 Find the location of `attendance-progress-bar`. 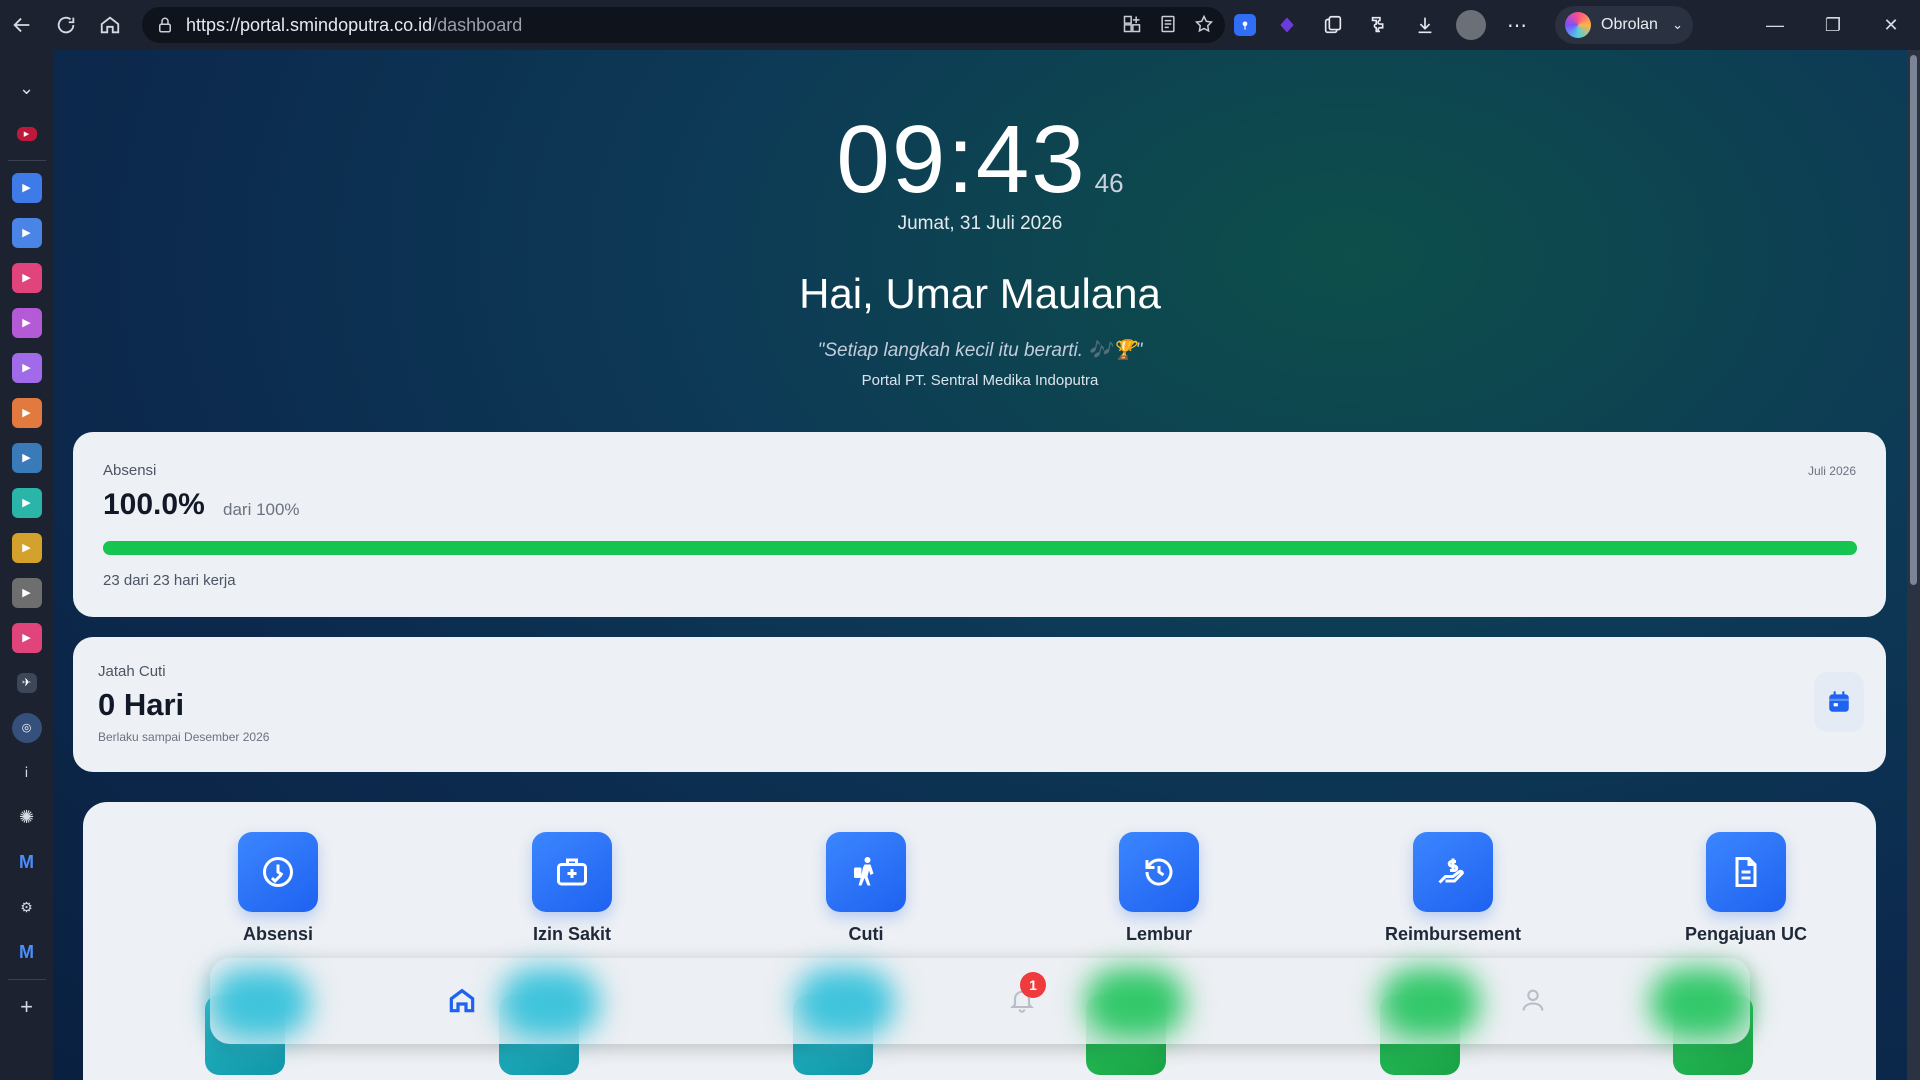

attendance-progress-bar is located at coordinates (980, 548).